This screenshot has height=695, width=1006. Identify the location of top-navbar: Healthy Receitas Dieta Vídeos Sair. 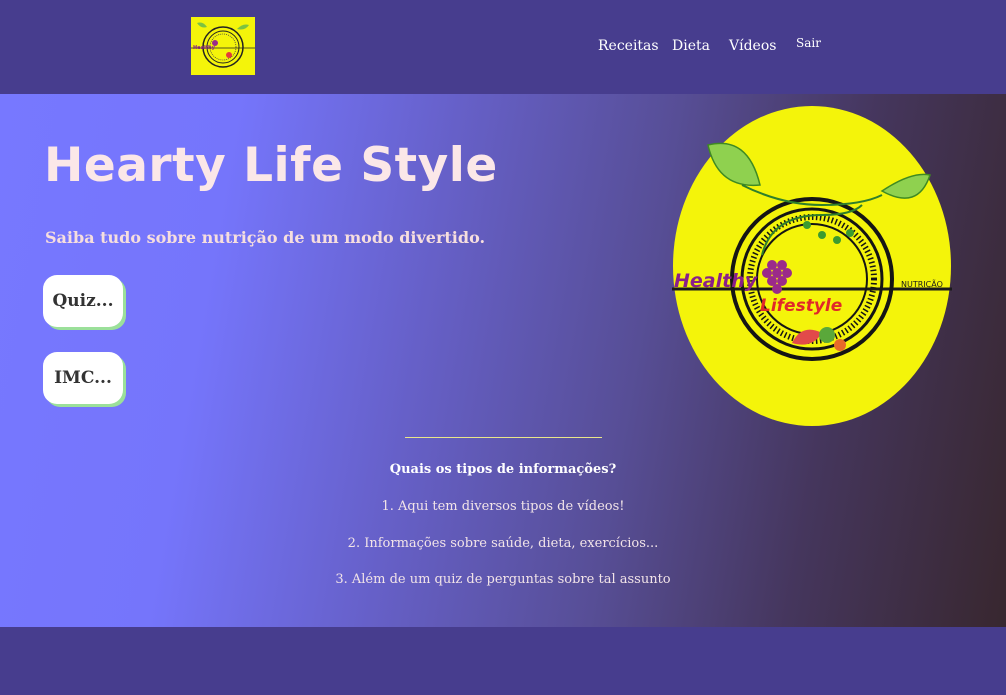
(503, 47).